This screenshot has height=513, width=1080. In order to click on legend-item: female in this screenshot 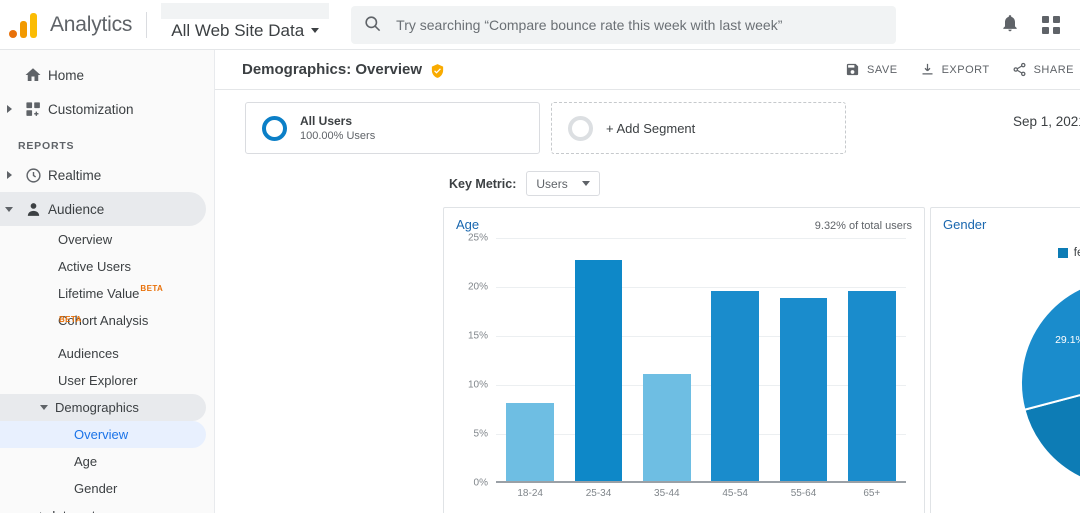, I will do `click(1068, 253)`.